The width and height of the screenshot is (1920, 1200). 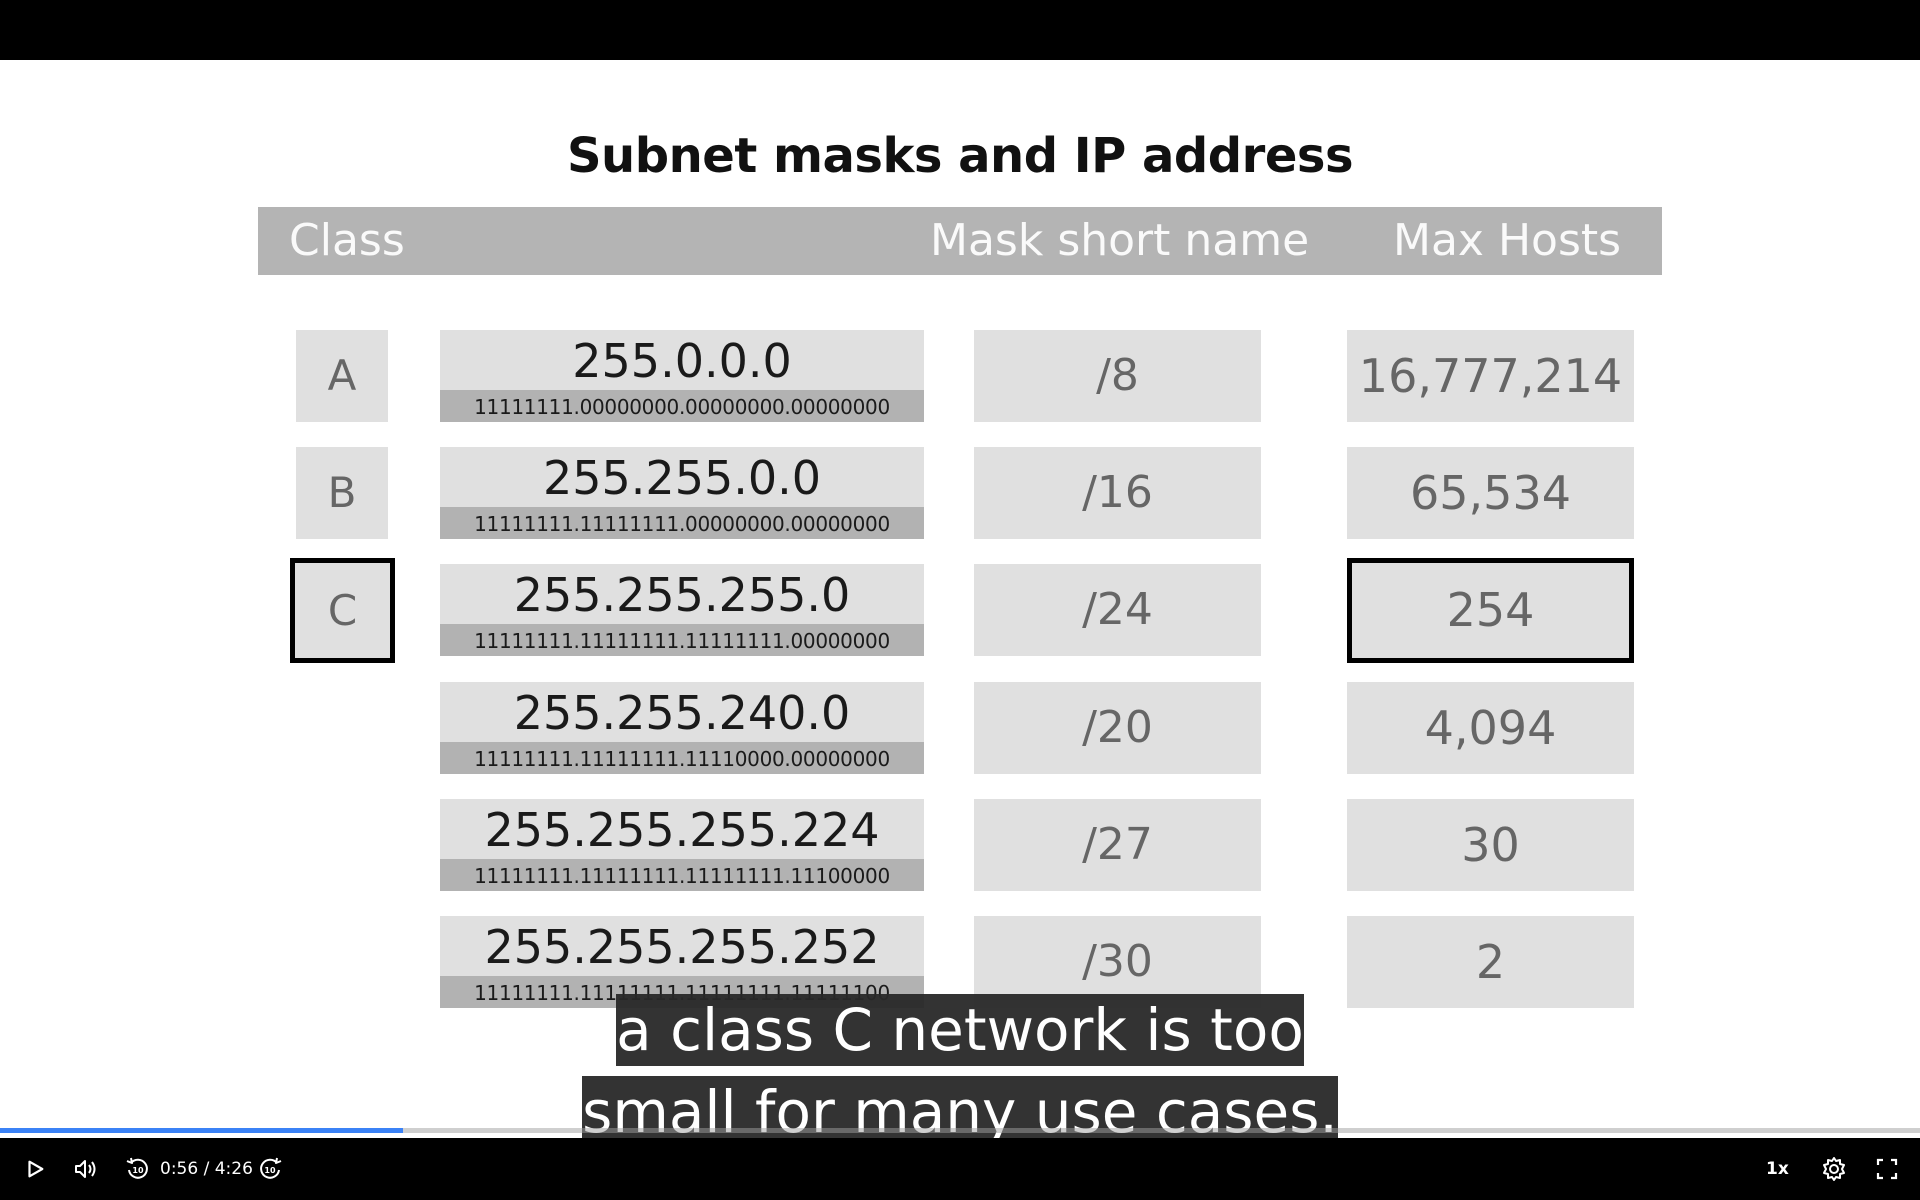 I want to click on volume-icon, so click(x=85, y=1169).